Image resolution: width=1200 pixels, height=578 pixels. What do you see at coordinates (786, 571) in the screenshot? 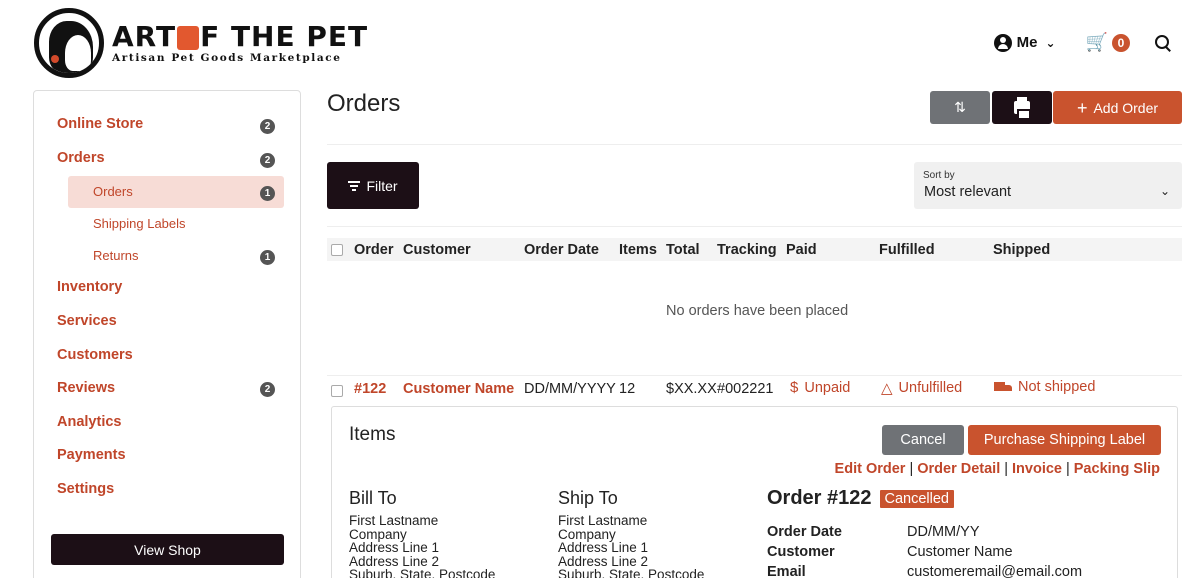
I see `email-label: Email` at bounding box center [786, 571].